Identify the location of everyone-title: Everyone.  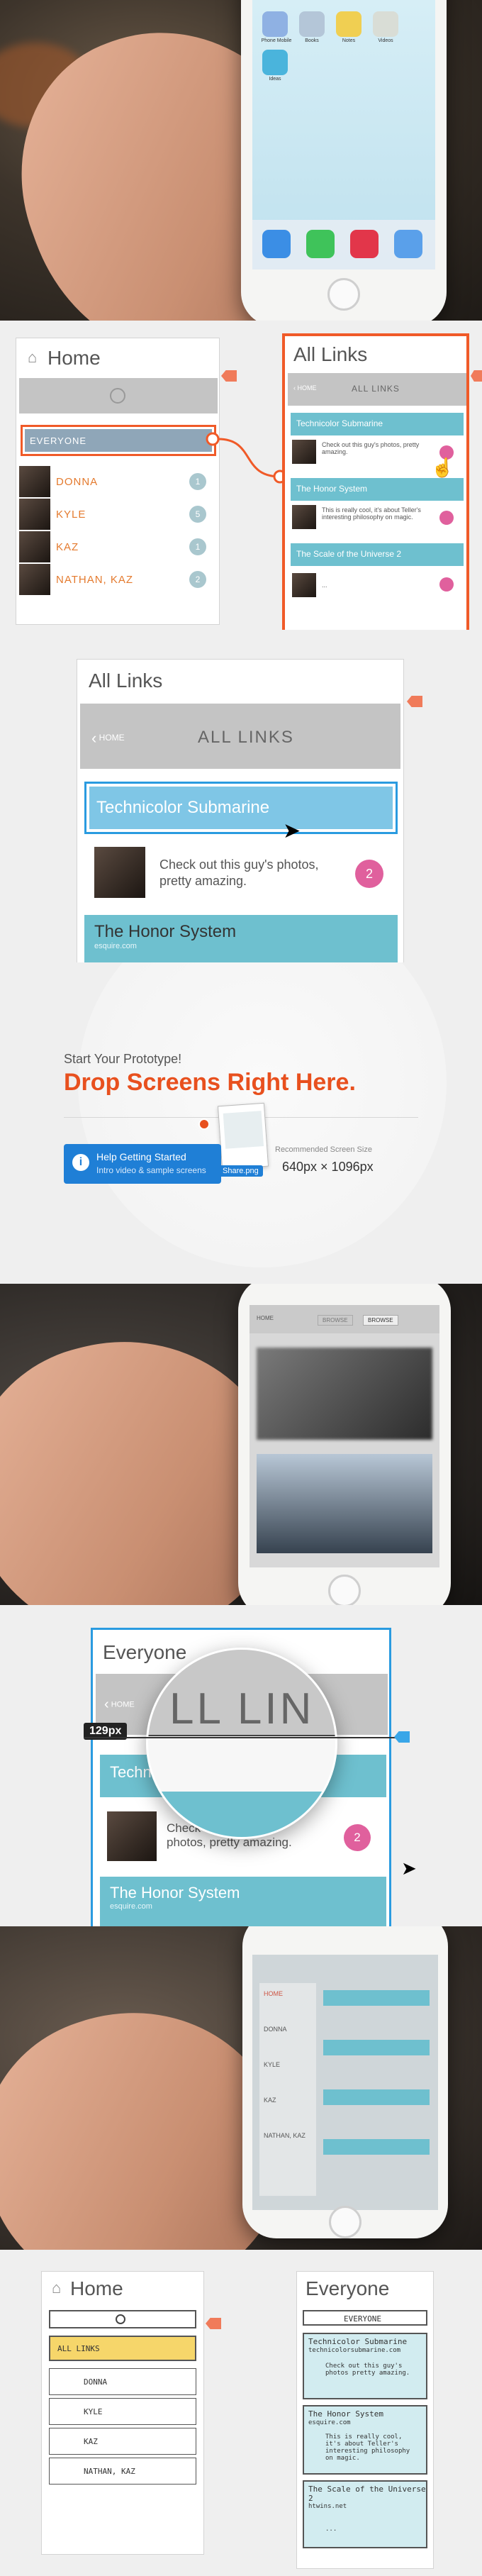
(348, 2288).